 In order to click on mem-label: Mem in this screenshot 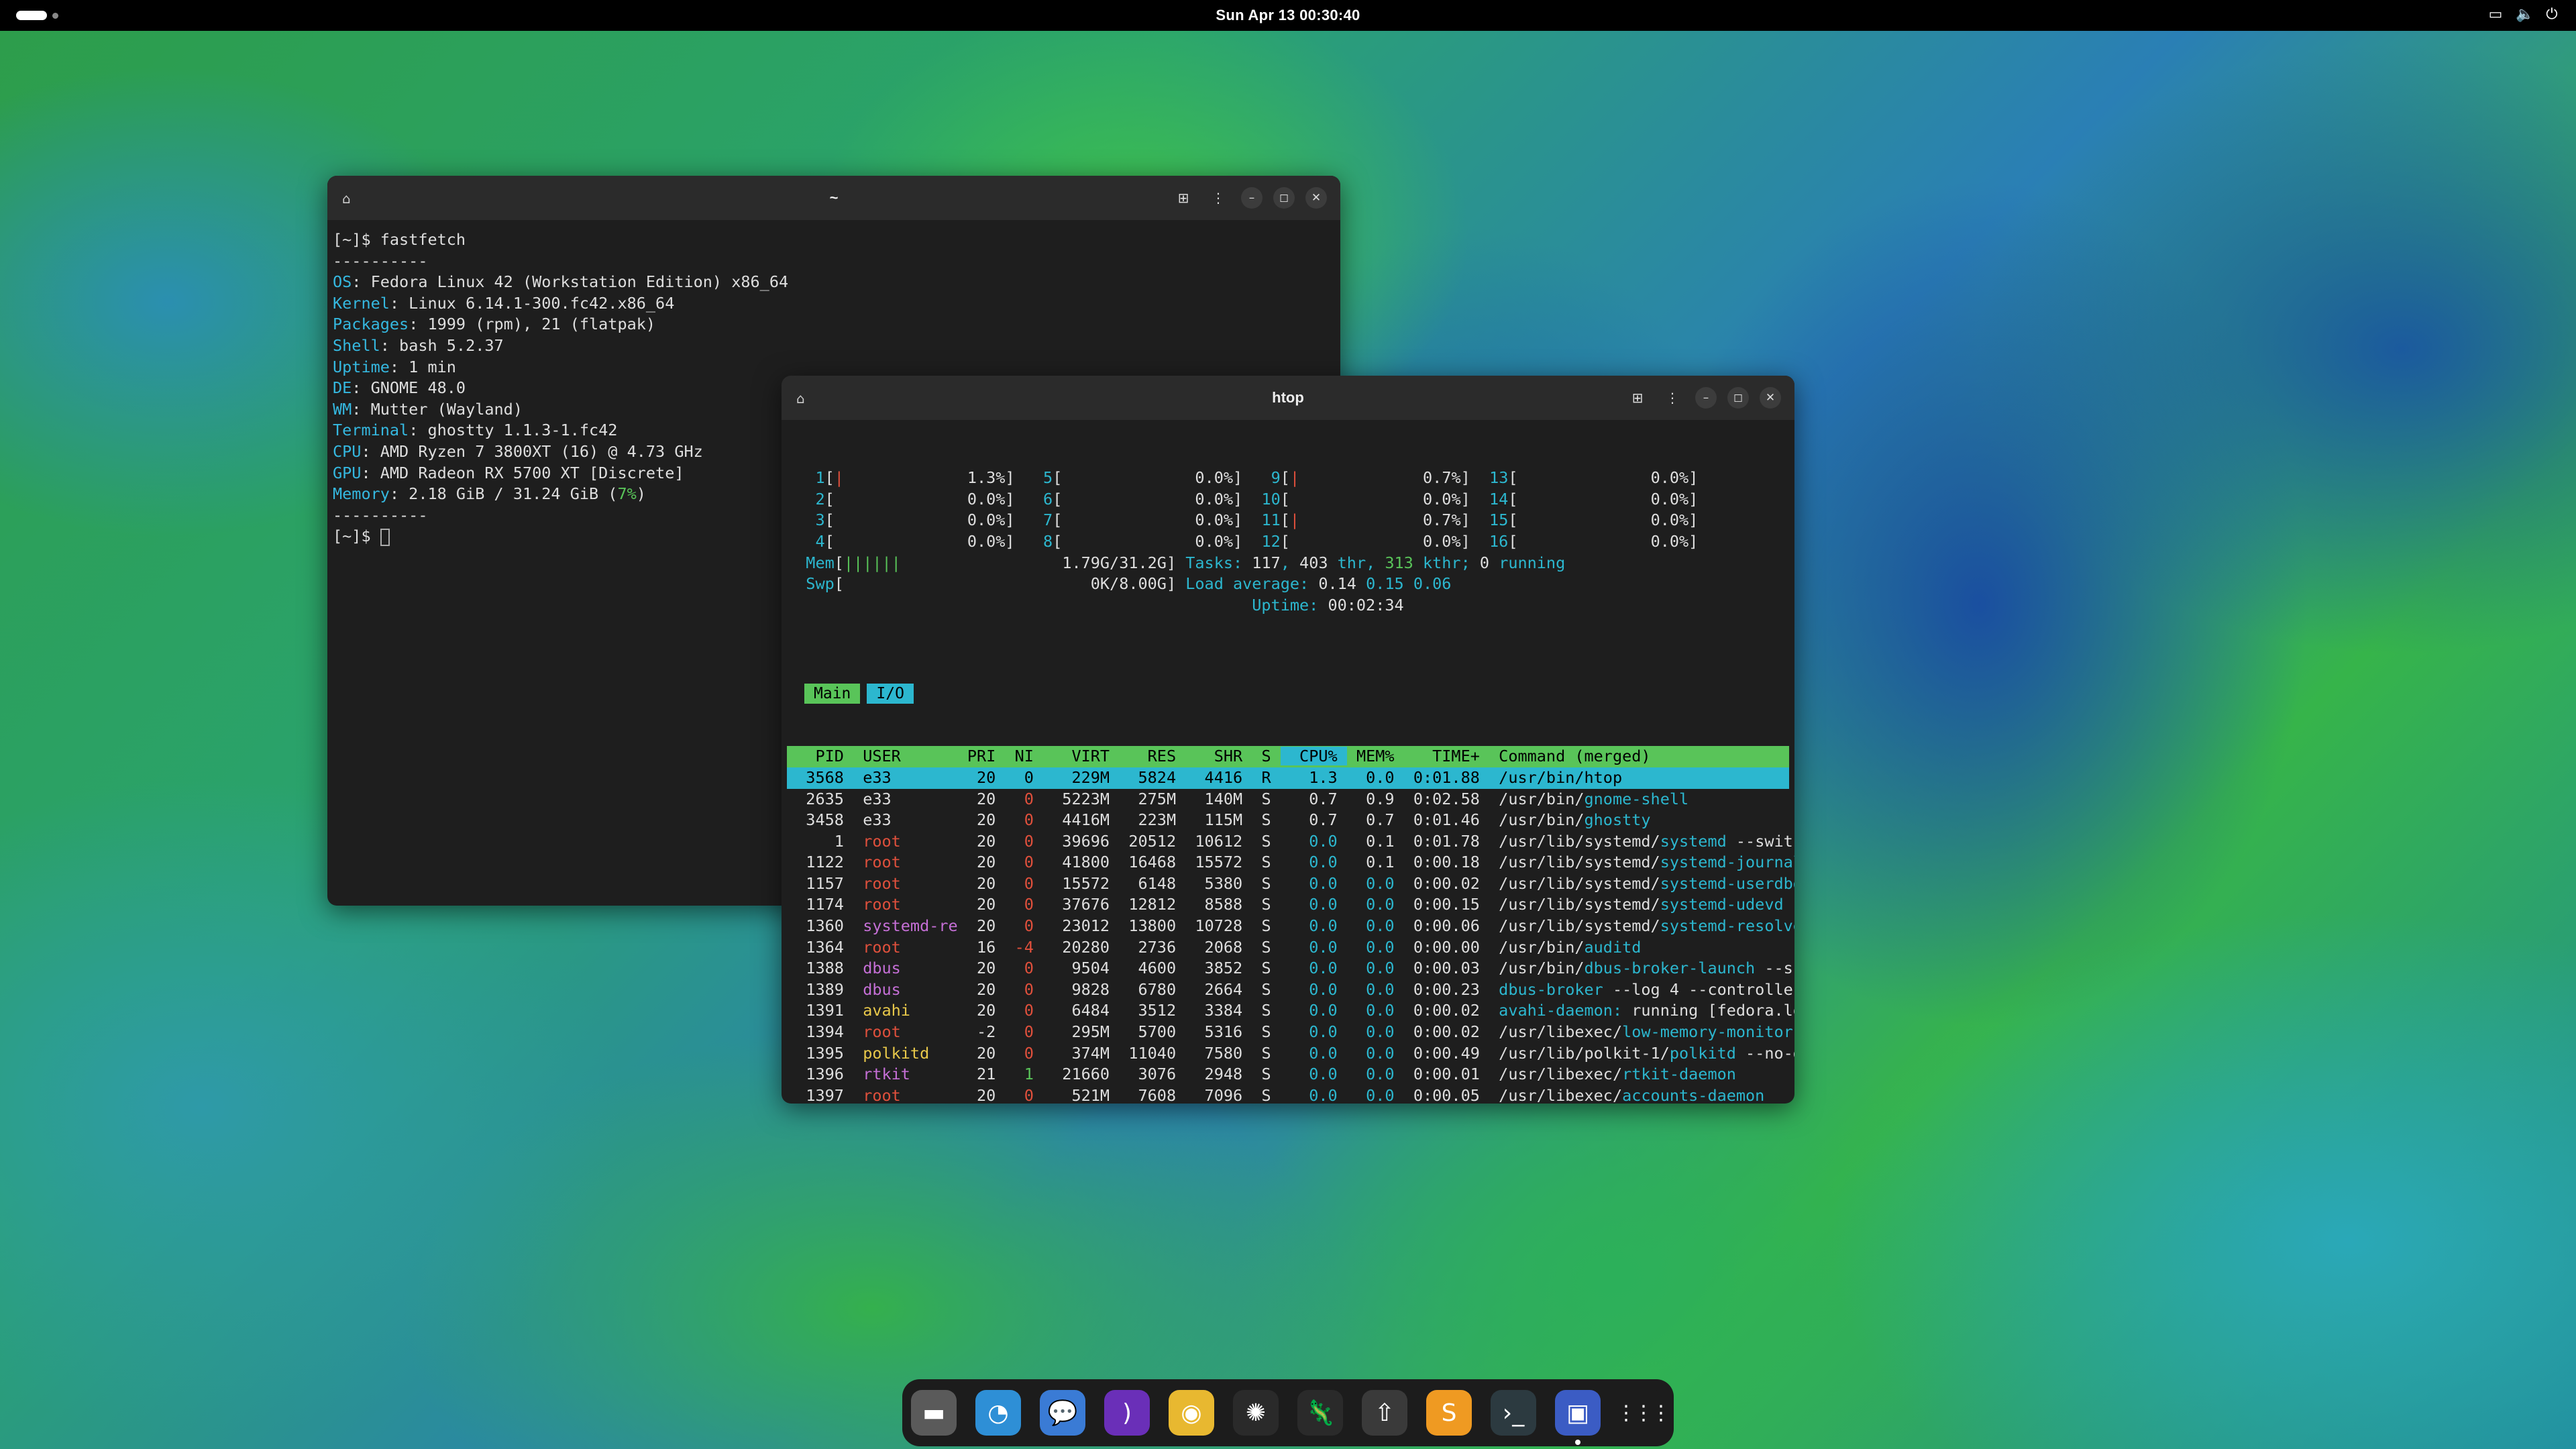, I will do `click(811, 562)`.